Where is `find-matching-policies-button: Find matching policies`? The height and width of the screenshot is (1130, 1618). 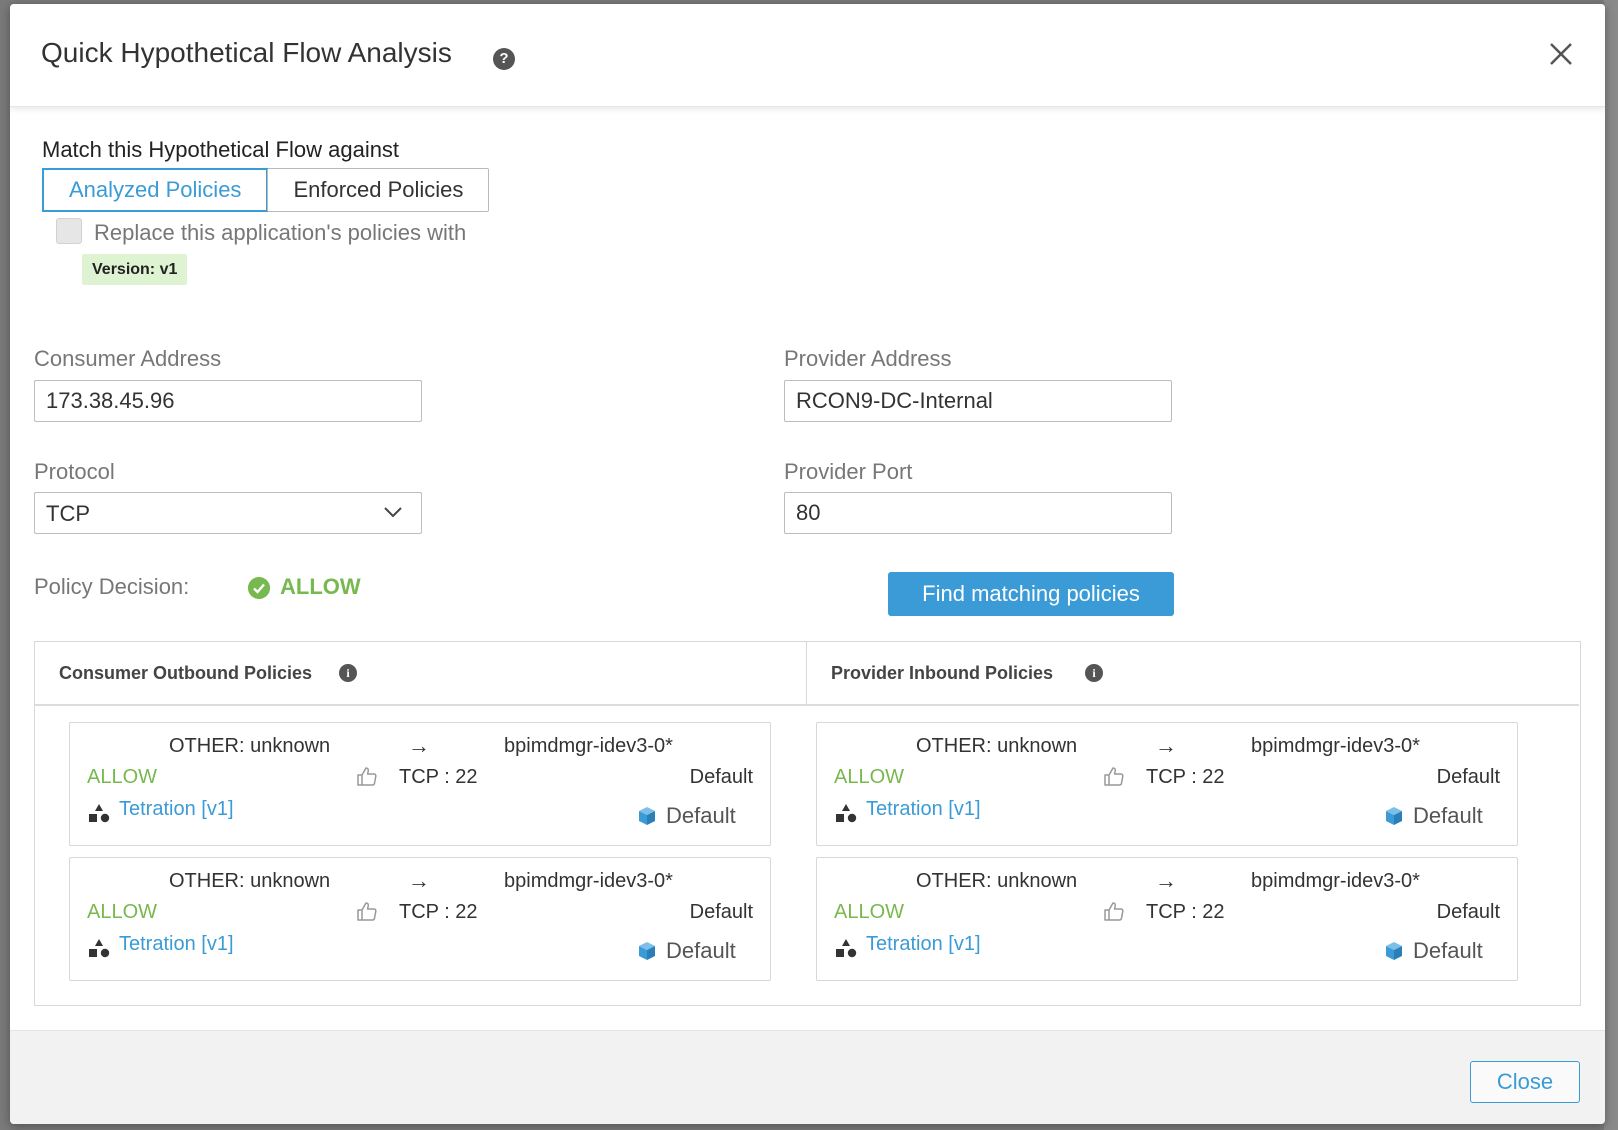 find-matching-policies-button: Find matching policies is located at coordinates (1031, 594).